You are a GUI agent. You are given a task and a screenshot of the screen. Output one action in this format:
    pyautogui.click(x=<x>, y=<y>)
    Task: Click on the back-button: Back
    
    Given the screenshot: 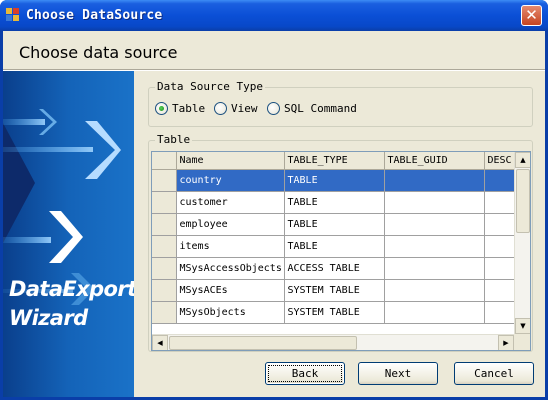 What is the action you would take?
    pyautogui.click(x=305, y=373)
    